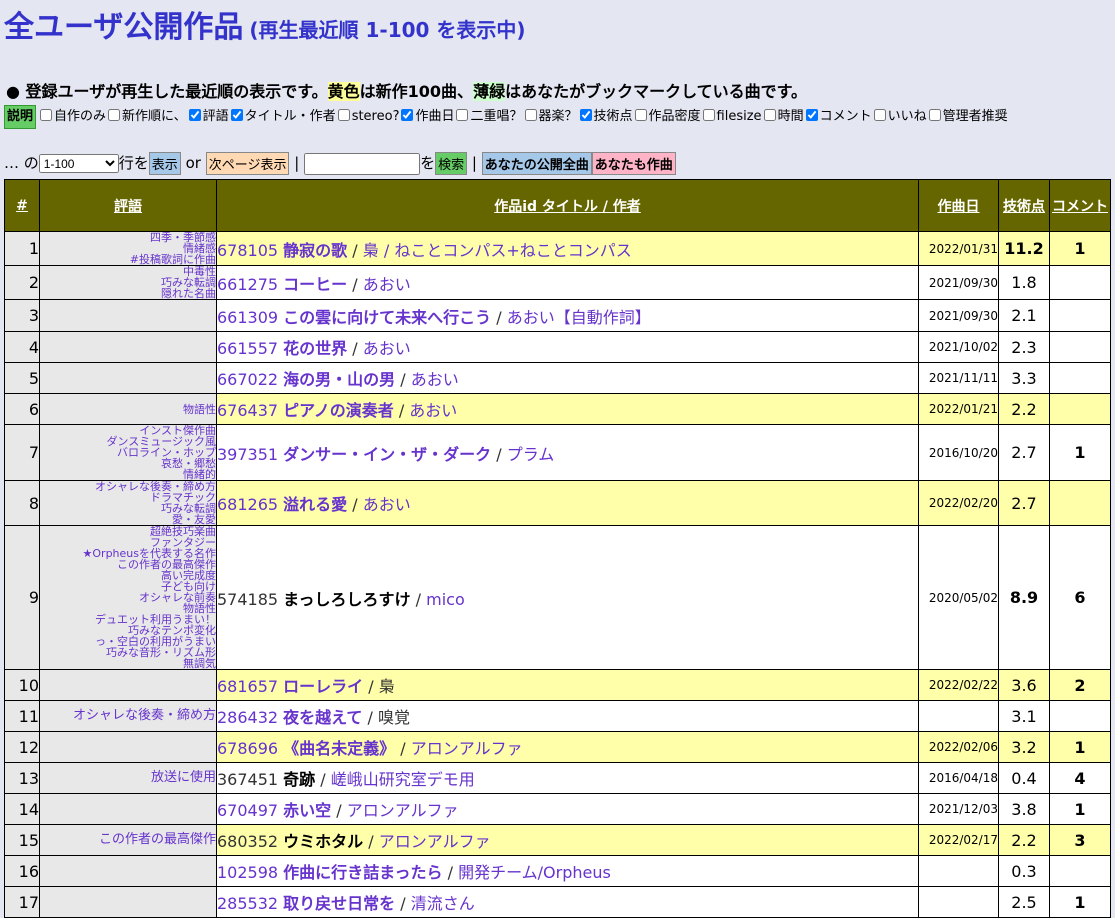 This screenshot has height=918, width=1115. Describe the element at coordinates (128, 778) in the screenshot. I see `comment-tag: 放送に使用` at that location.